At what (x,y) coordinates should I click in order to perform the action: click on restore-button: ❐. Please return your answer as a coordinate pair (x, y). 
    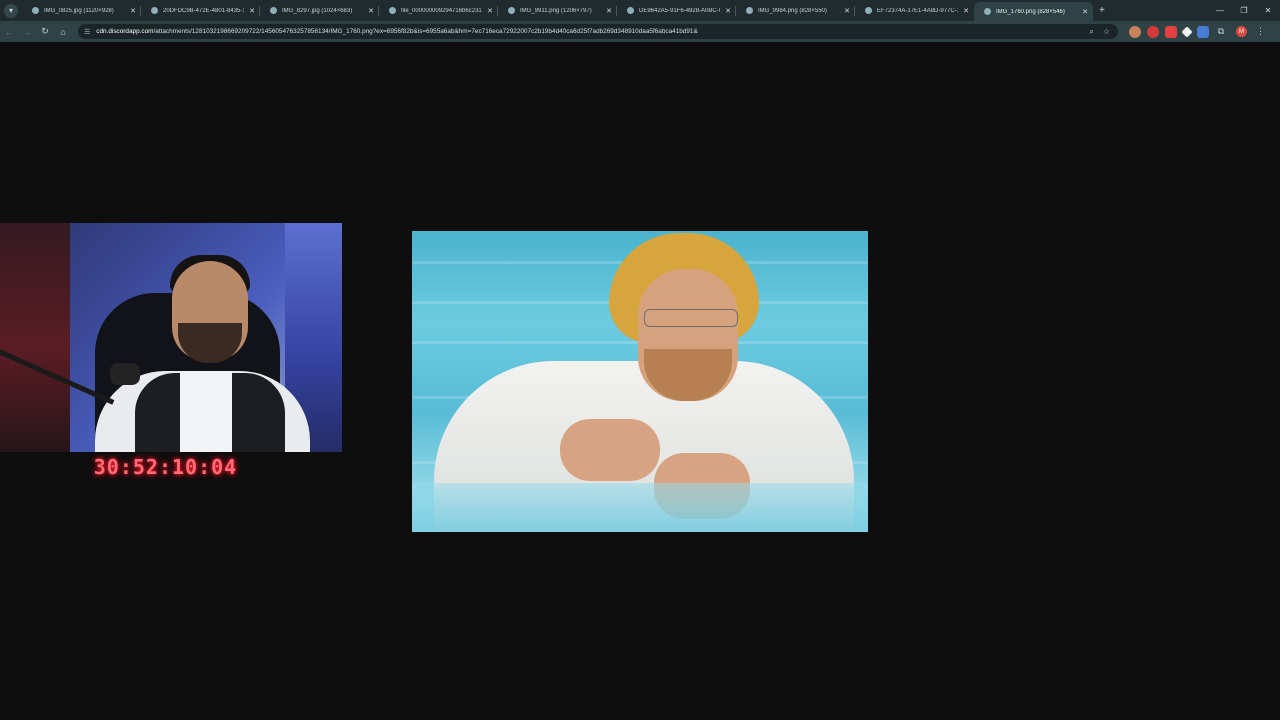
    Looking at the image, I should click on (1244, 10).